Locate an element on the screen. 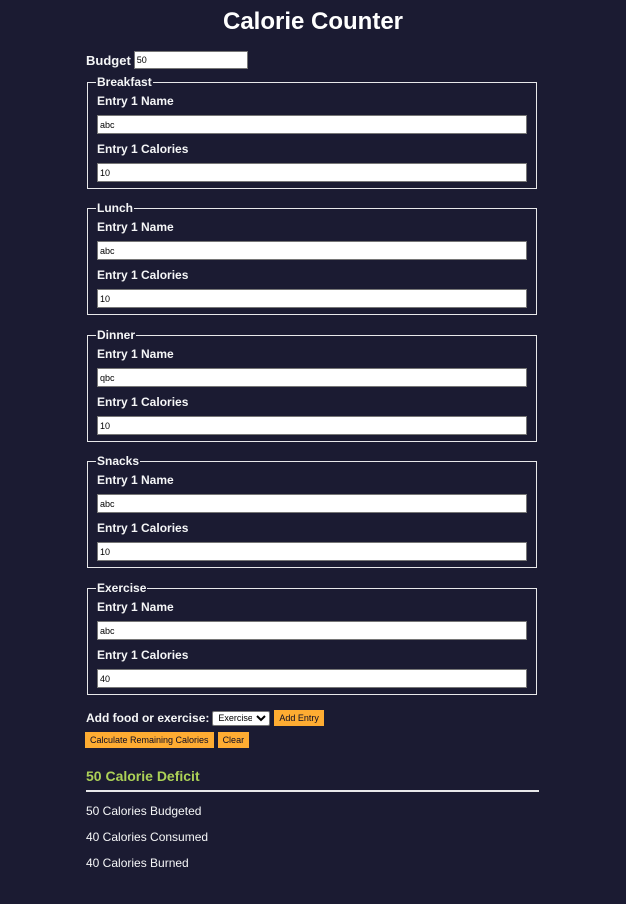  action-buttons: Calculate Remaining Calories Clear is located at coordinates (169, 740).